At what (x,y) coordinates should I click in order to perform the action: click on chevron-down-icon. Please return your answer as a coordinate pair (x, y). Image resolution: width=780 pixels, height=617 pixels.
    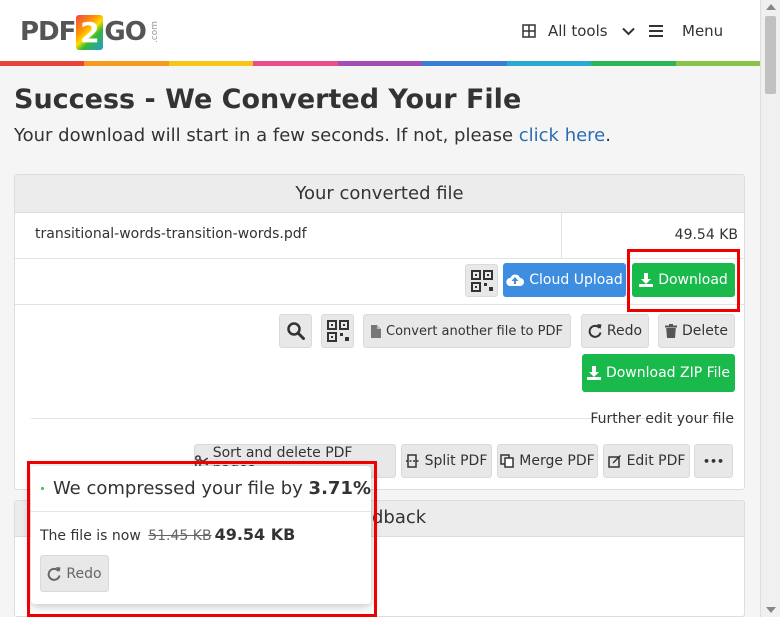
    Looking at the image, I should click on (628, 31).